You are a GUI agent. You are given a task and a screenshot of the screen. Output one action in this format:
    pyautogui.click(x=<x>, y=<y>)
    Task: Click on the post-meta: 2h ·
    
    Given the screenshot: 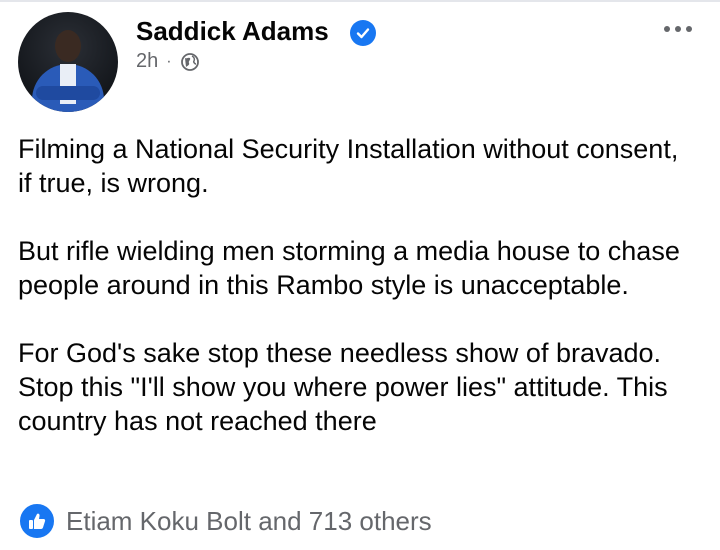 What is the action you would take?
    pyautogui.click(x=168, y=61)
    